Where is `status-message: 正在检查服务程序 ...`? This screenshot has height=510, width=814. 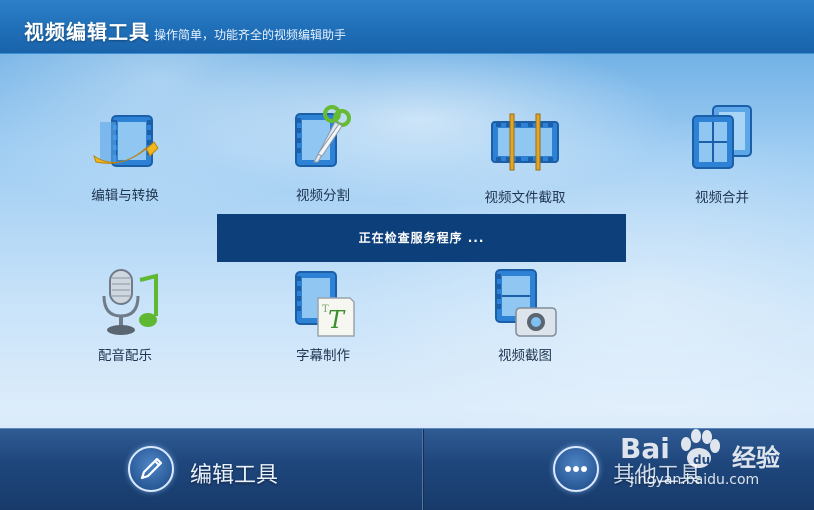
status-message: 正在检查服务程序 ... is located at coordinates (421, 238).